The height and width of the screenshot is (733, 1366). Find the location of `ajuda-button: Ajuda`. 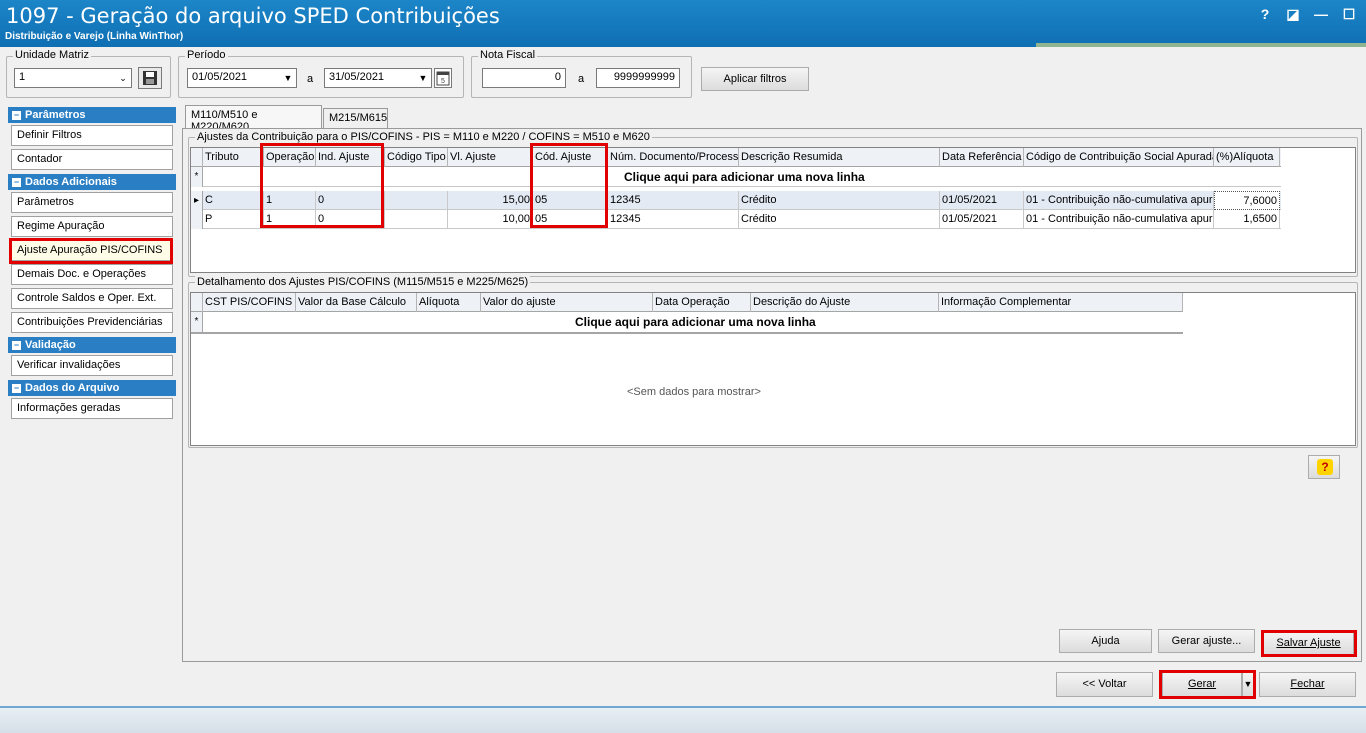

ajuda-button: Ajuda is located at coordinates (1105, 641).